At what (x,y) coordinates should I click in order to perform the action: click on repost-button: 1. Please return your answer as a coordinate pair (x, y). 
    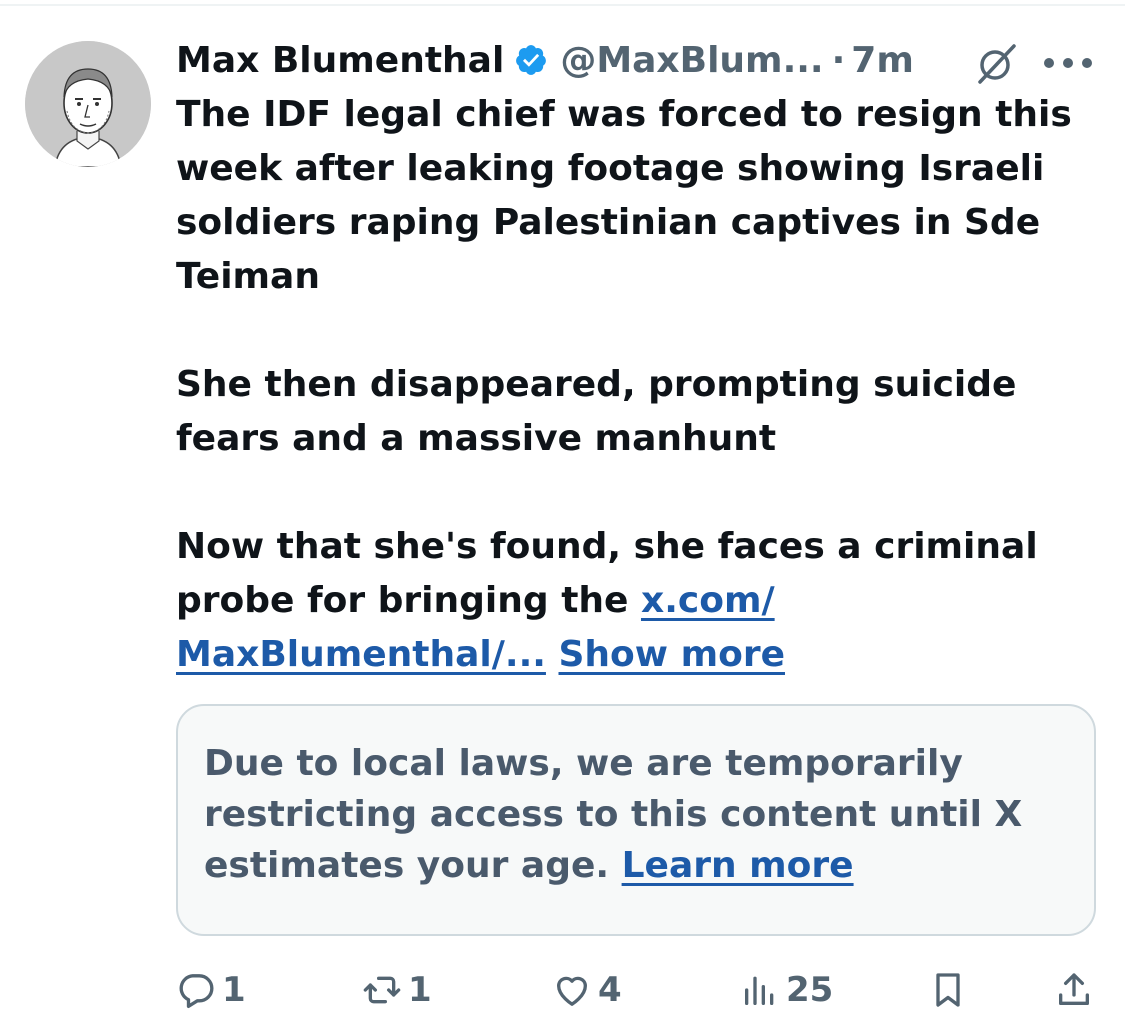
    Looking at the image, I should click on (397, 990).